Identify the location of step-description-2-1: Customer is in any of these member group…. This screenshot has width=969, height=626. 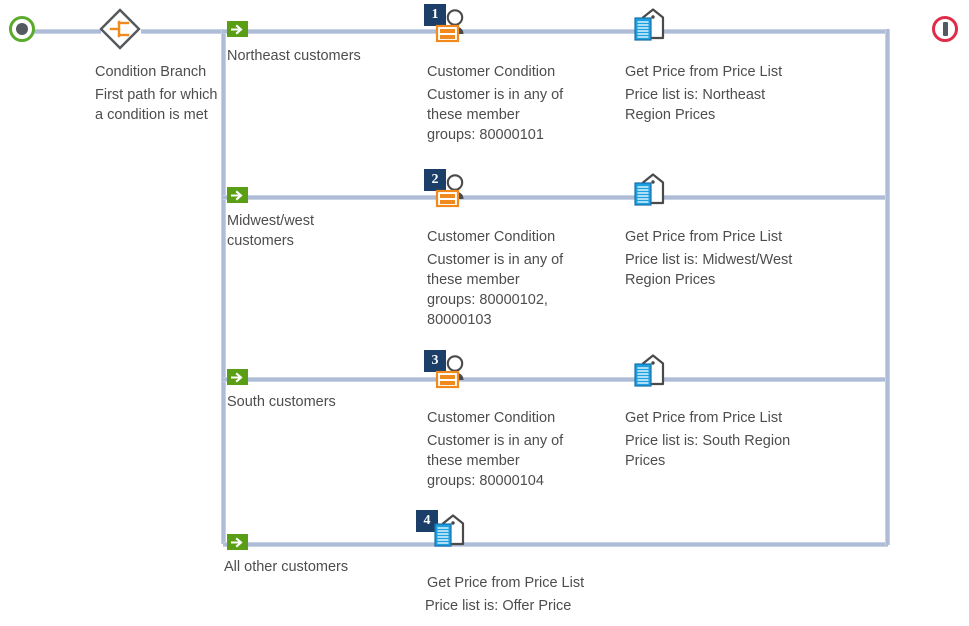
(495, 290).